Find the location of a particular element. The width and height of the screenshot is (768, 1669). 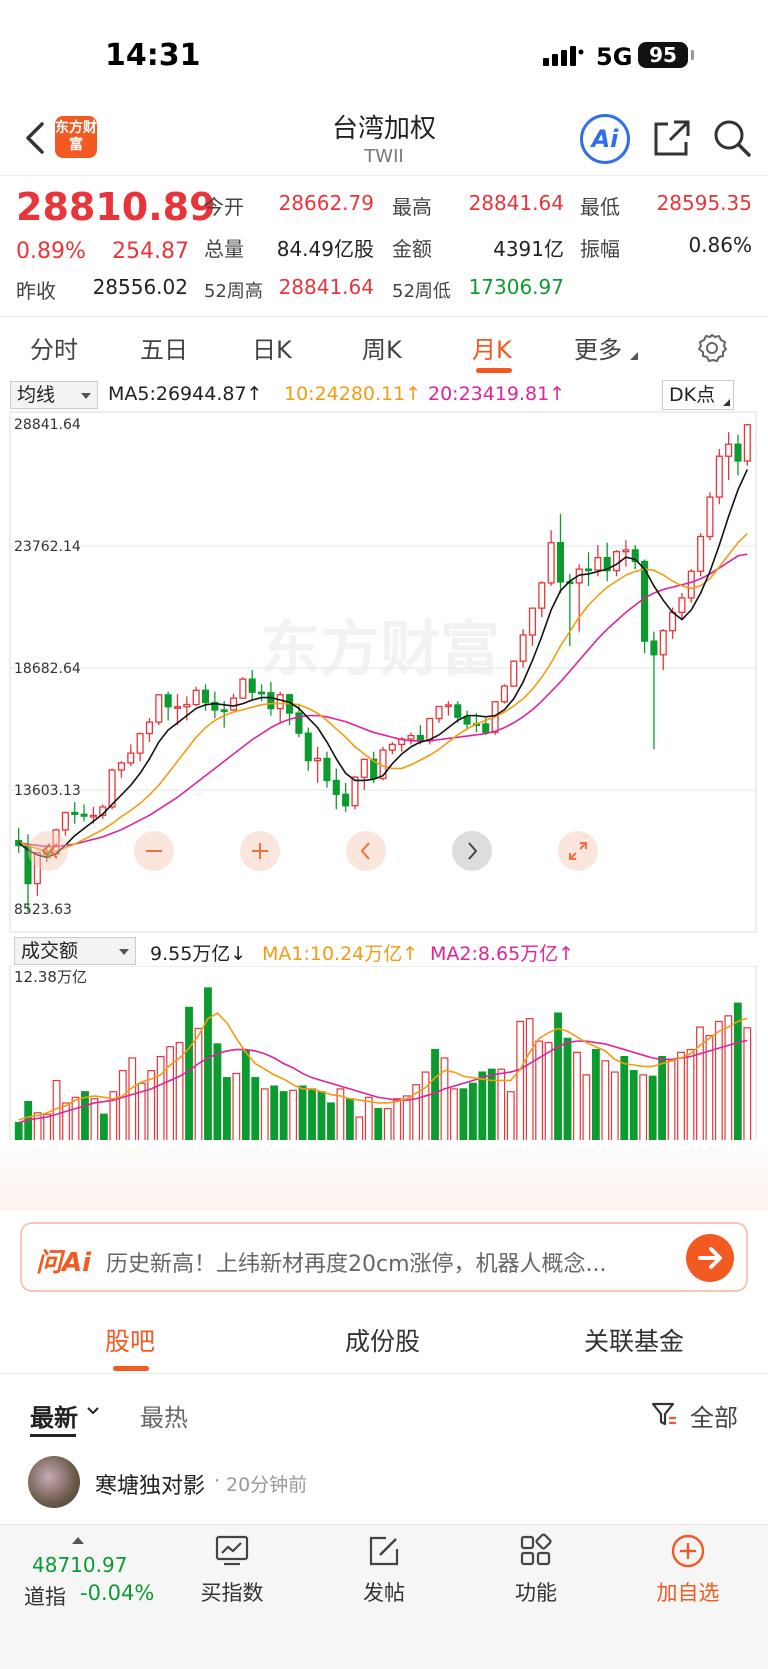

active-tab-underline is located at coordinates (494, 370).